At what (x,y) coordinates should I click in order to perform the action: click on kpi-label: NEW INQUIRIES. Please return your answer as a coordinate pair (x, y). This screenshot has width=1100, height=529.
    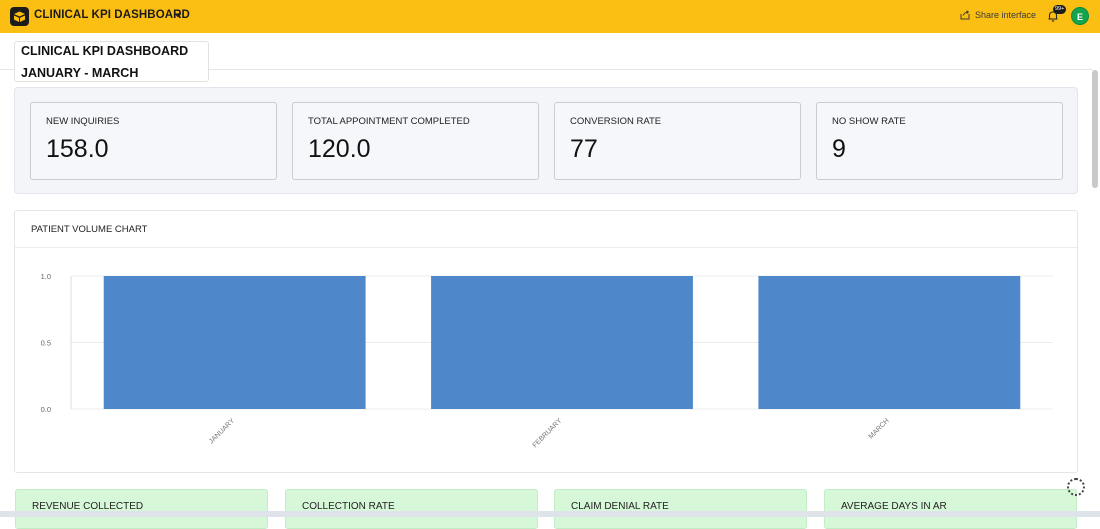
    Looking at the image, I should click on (83, 121).